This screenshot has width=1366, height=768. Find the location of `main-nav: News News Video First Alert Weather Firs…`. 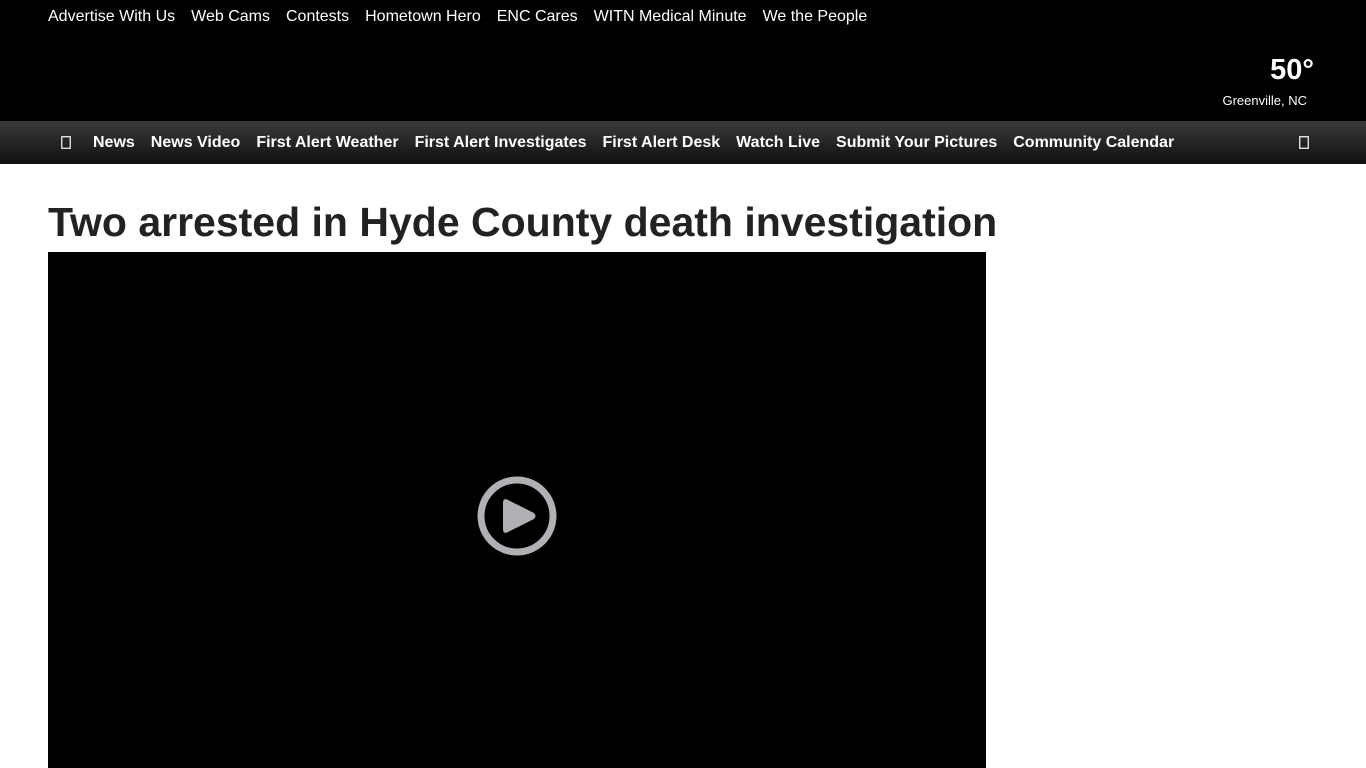

main-nav: News News Video First Alert Weather Firs… is located at coordinates (683, 142).